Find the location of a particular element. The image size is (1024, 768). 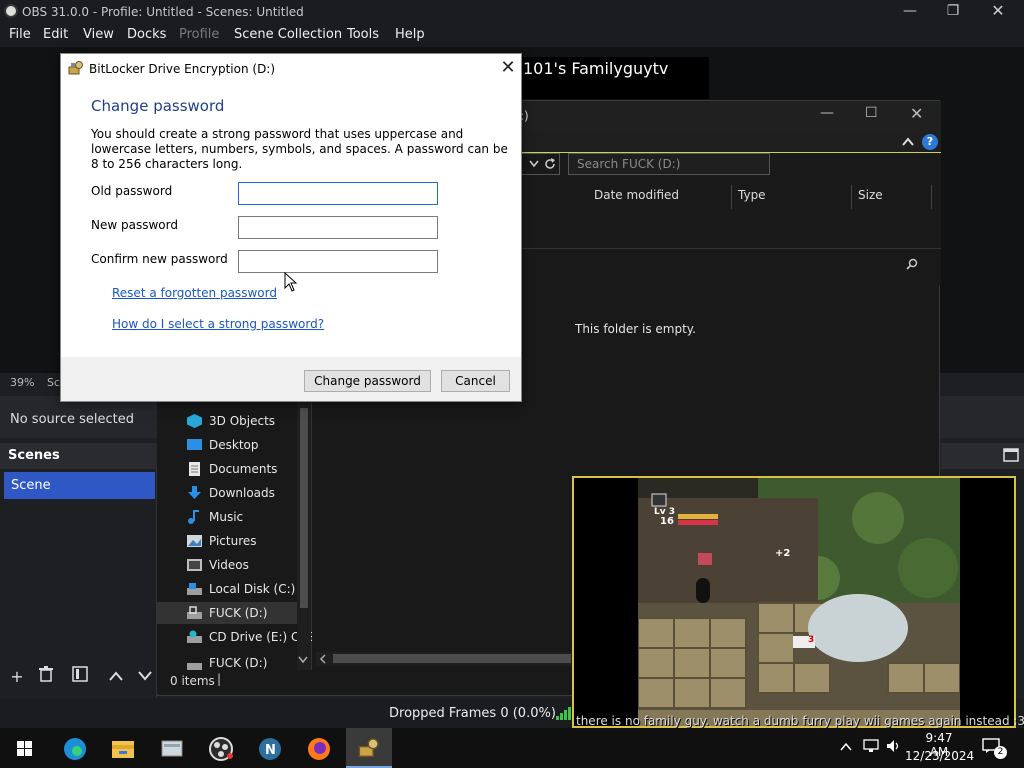

cube-icon is located at coordinates (194, 421).